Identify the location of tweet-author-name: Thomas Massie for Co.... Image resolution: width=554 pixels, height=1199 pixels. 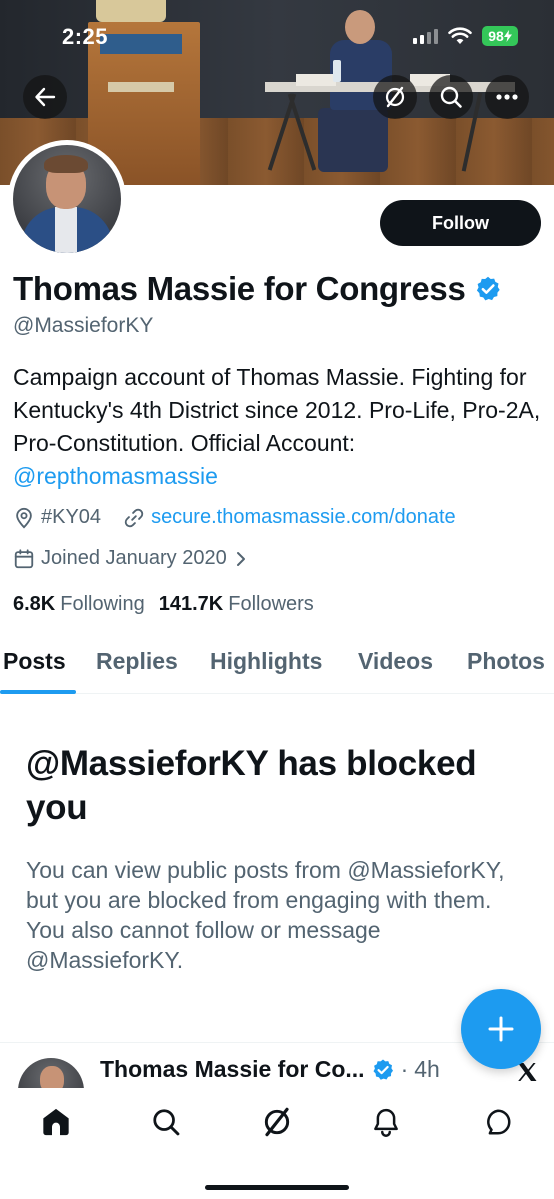
(232, 1069).